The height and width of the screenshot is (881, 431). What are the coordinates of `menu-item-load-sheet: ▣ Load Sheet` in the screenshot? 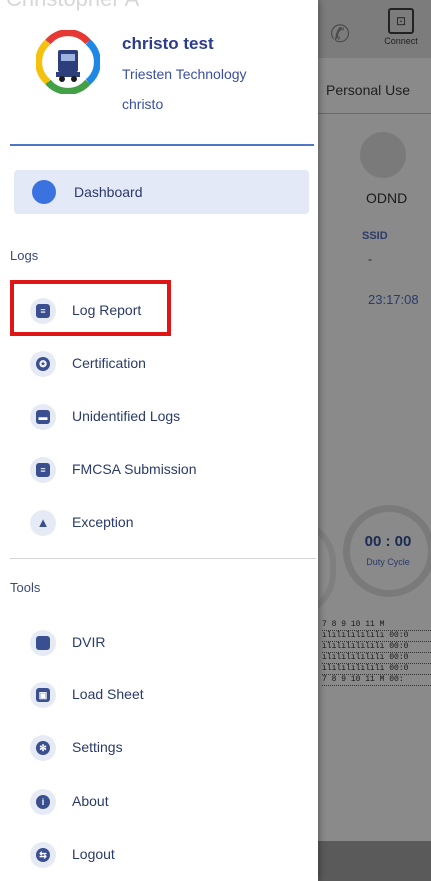 It's located at (159, 694).